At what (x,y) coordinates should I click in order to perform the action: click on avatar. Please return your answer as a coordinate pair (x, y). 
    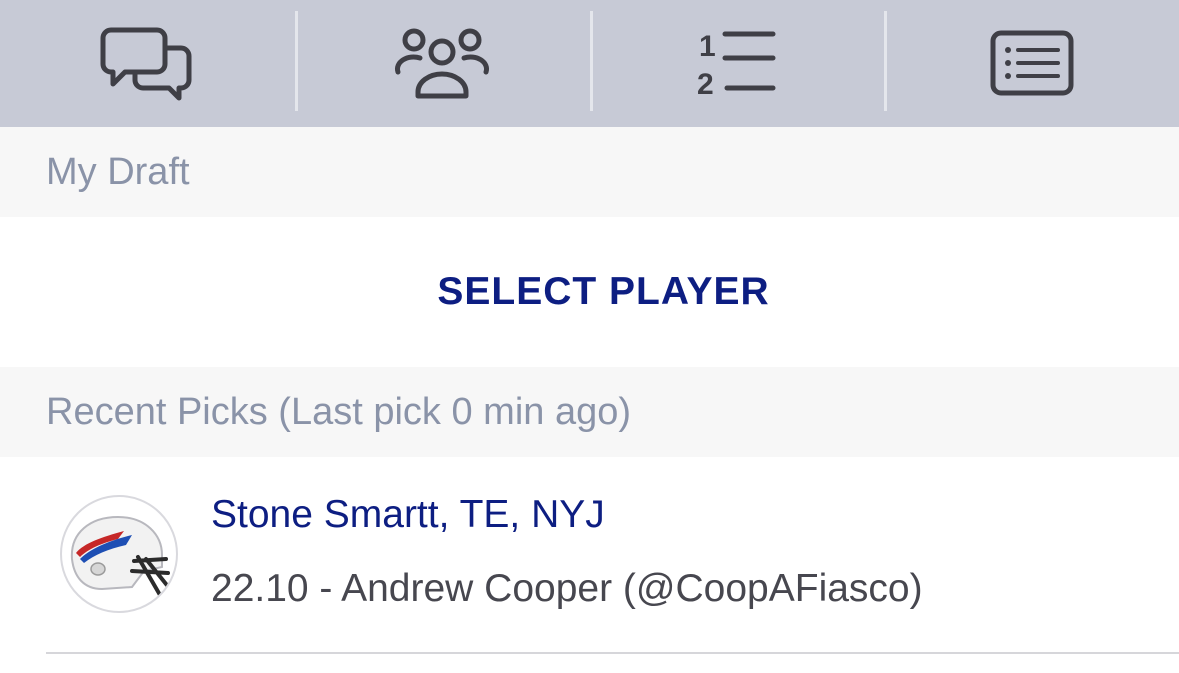
    Looking at the image, I should click on (119, 554).